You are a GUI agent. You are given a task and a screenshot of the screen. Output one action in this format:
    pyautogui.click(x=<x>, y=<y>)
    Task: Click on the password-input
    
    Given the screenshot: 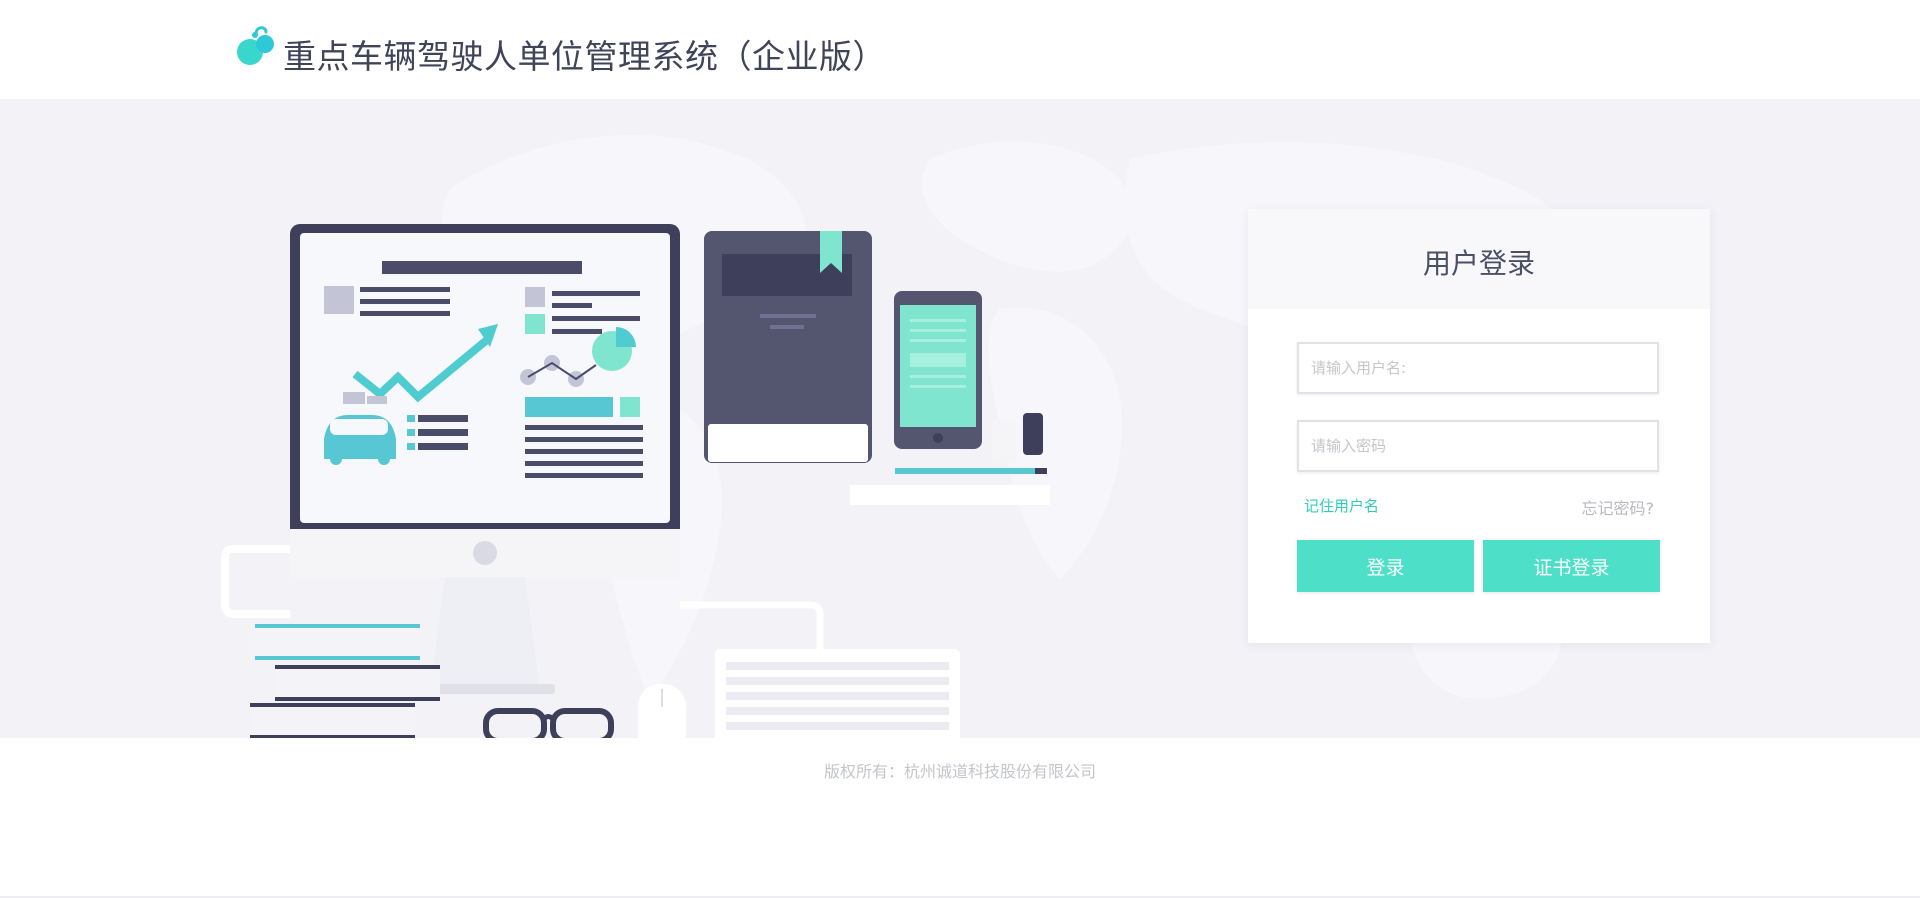 What is the action you would take?
    pyautogui.click(x=1478, y=446)
    